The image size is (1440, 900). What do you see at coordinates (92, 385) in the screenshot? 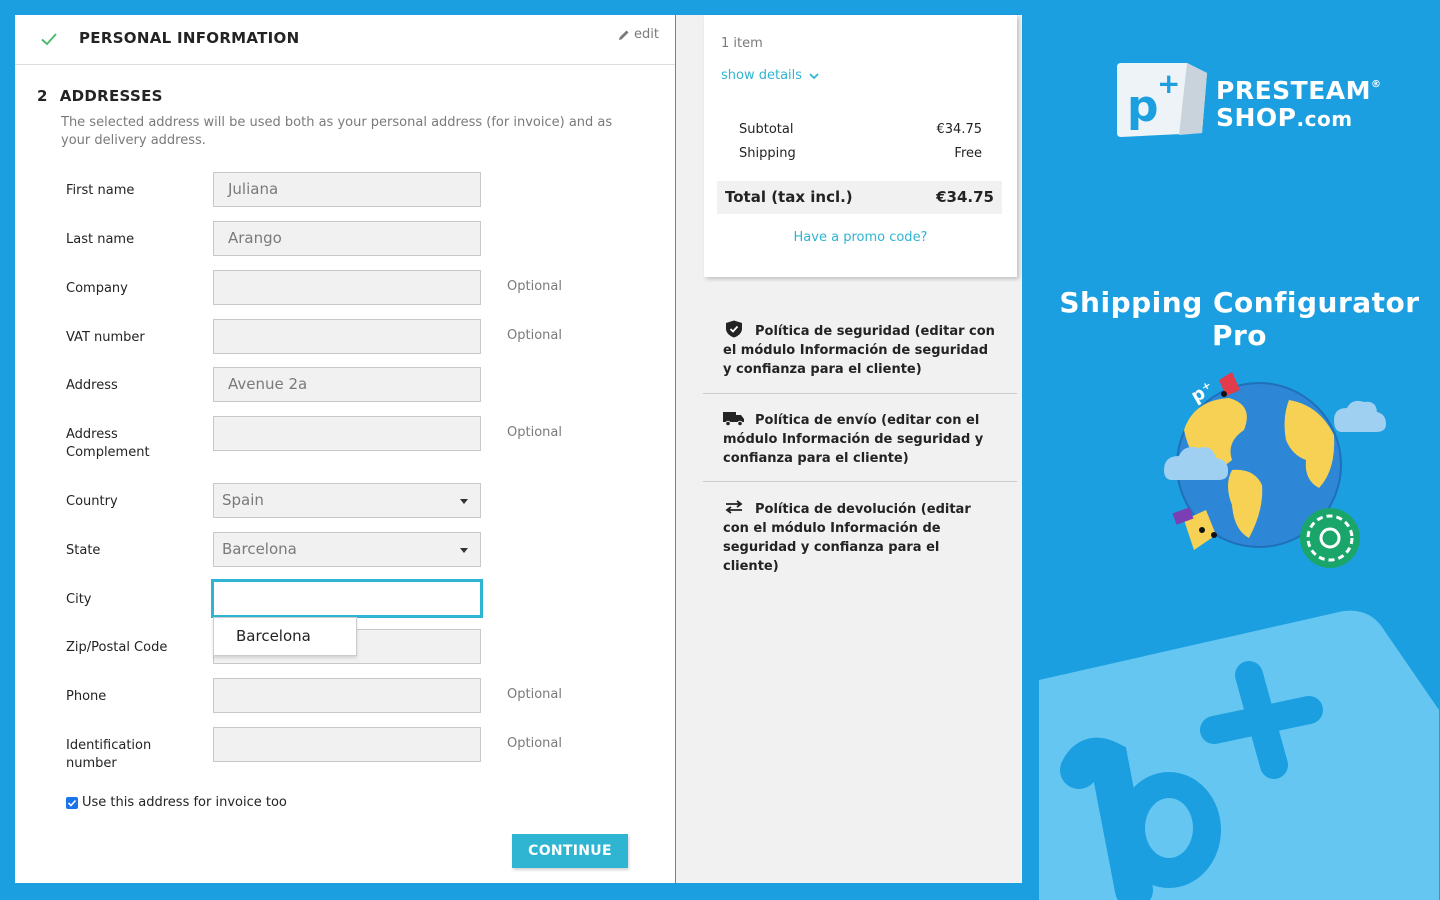
I see `address-label: Address` at bounding box center [92, 385].